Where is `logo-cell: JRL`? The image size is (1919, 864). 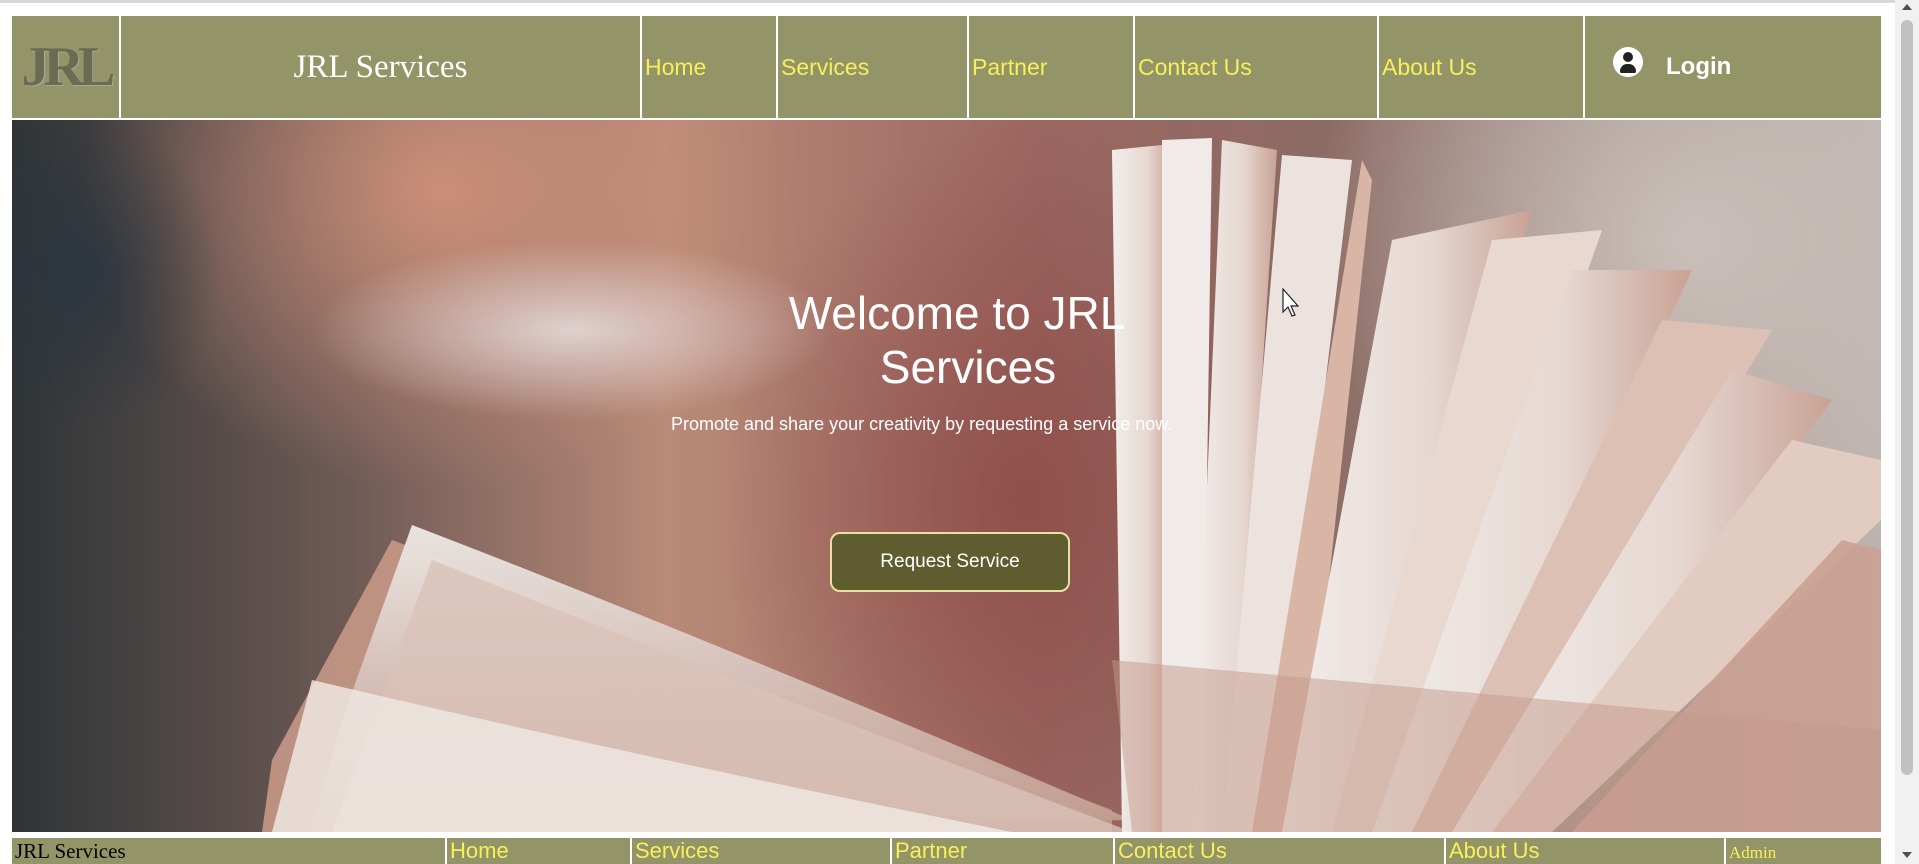
logo-cell: JRL is located at coordinates (66, 67).